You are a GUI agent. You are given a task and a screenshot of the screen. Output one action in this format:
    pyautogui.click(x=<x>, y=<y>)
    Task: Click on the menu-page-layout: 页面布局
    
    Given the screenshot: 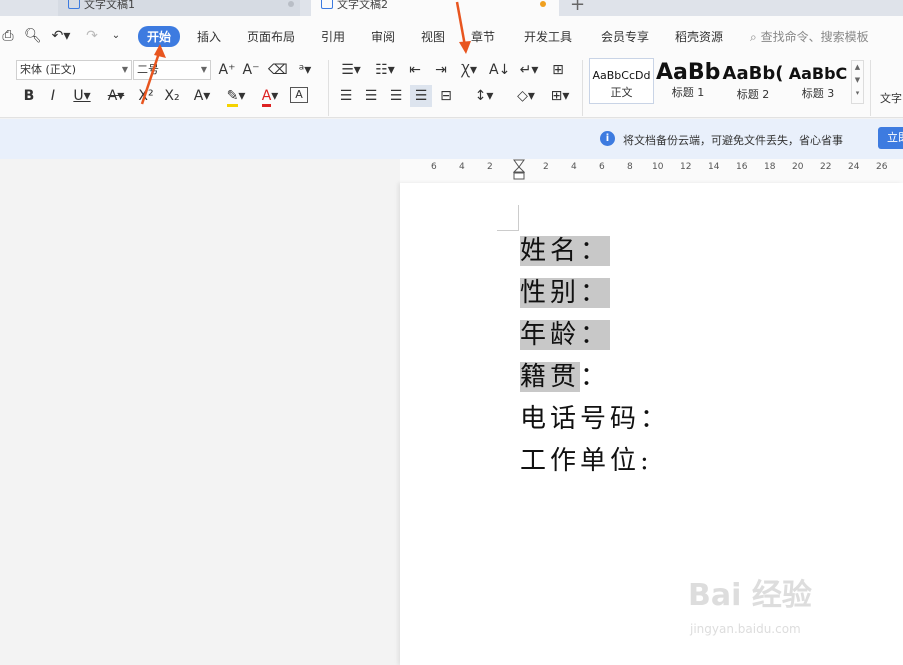 What is the action you would take?
    pyautogui.click(x=271, y=36)
    